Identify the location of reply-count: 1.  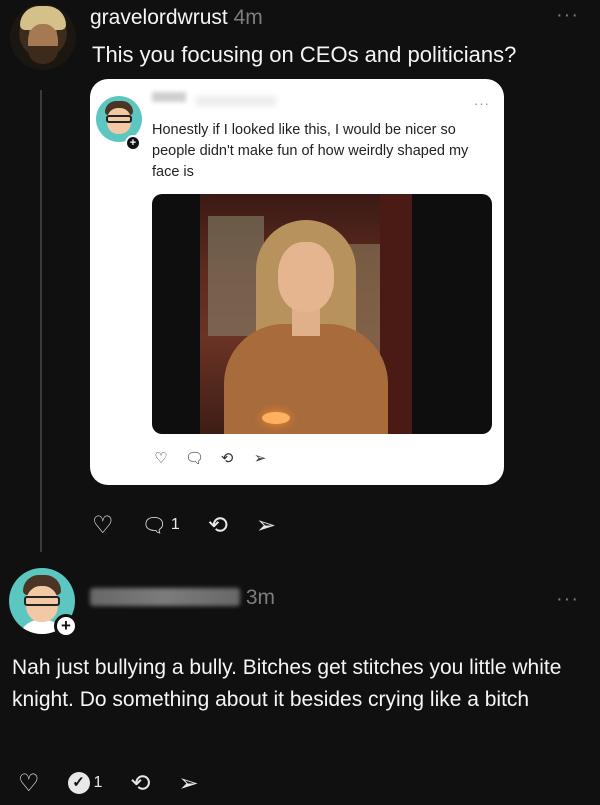
(175, 524).